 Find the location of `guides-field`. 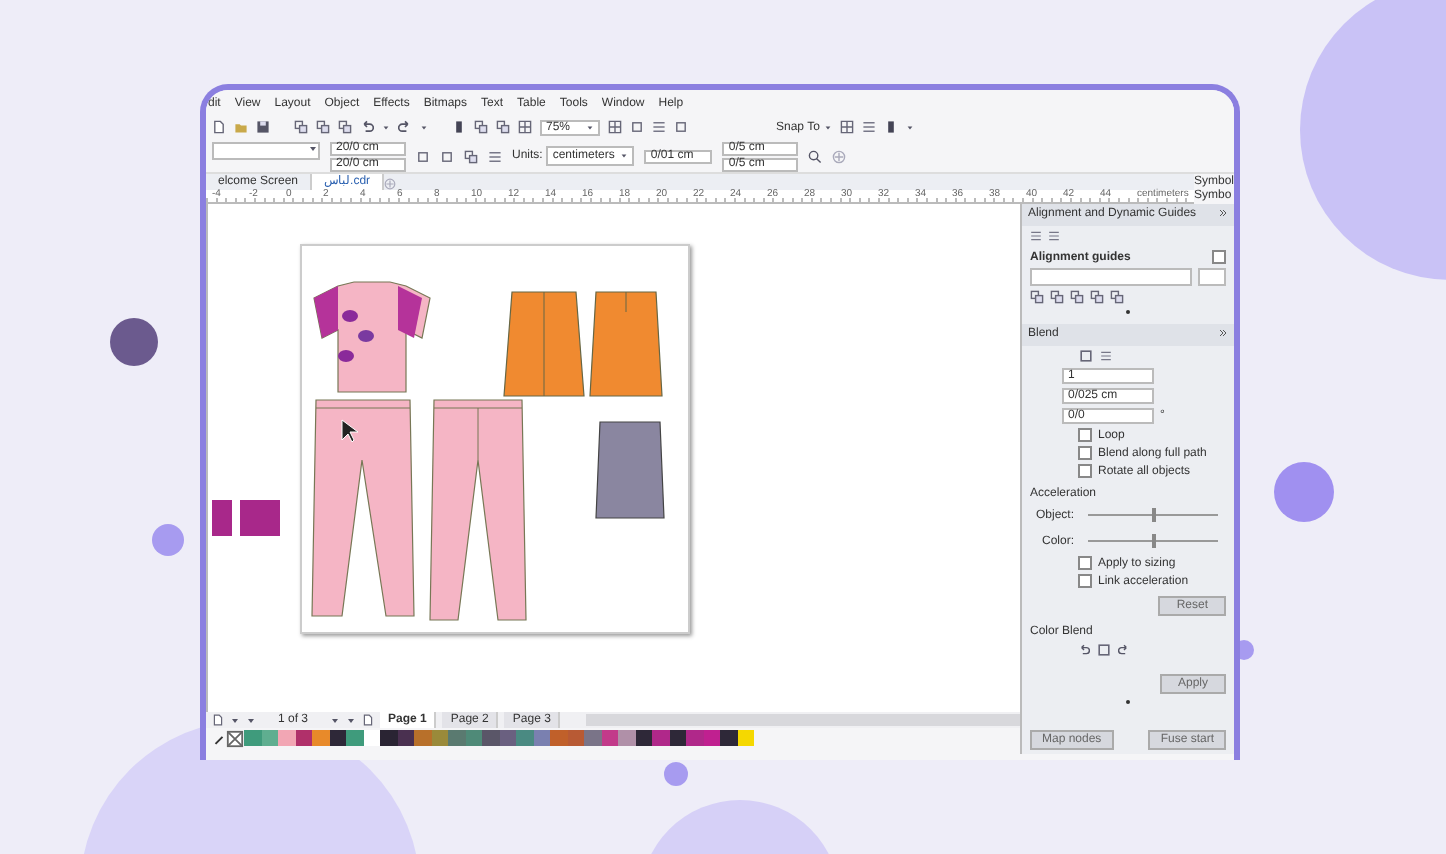

guides-field is located at coordinates (1111, 277).